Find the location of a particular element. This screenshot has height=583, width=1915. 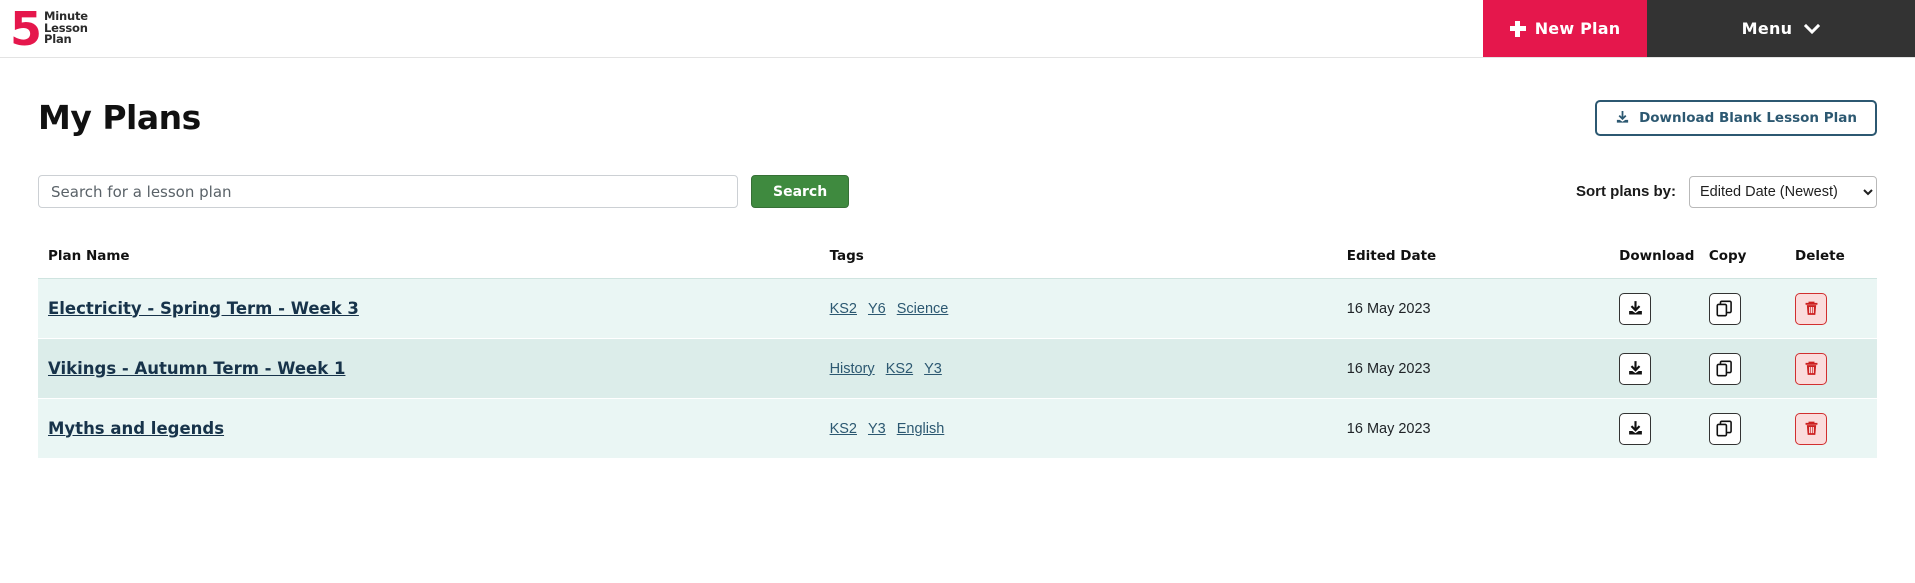

site-logo: 5 Minute Lesson Plan is located at coordinates (44, 28).